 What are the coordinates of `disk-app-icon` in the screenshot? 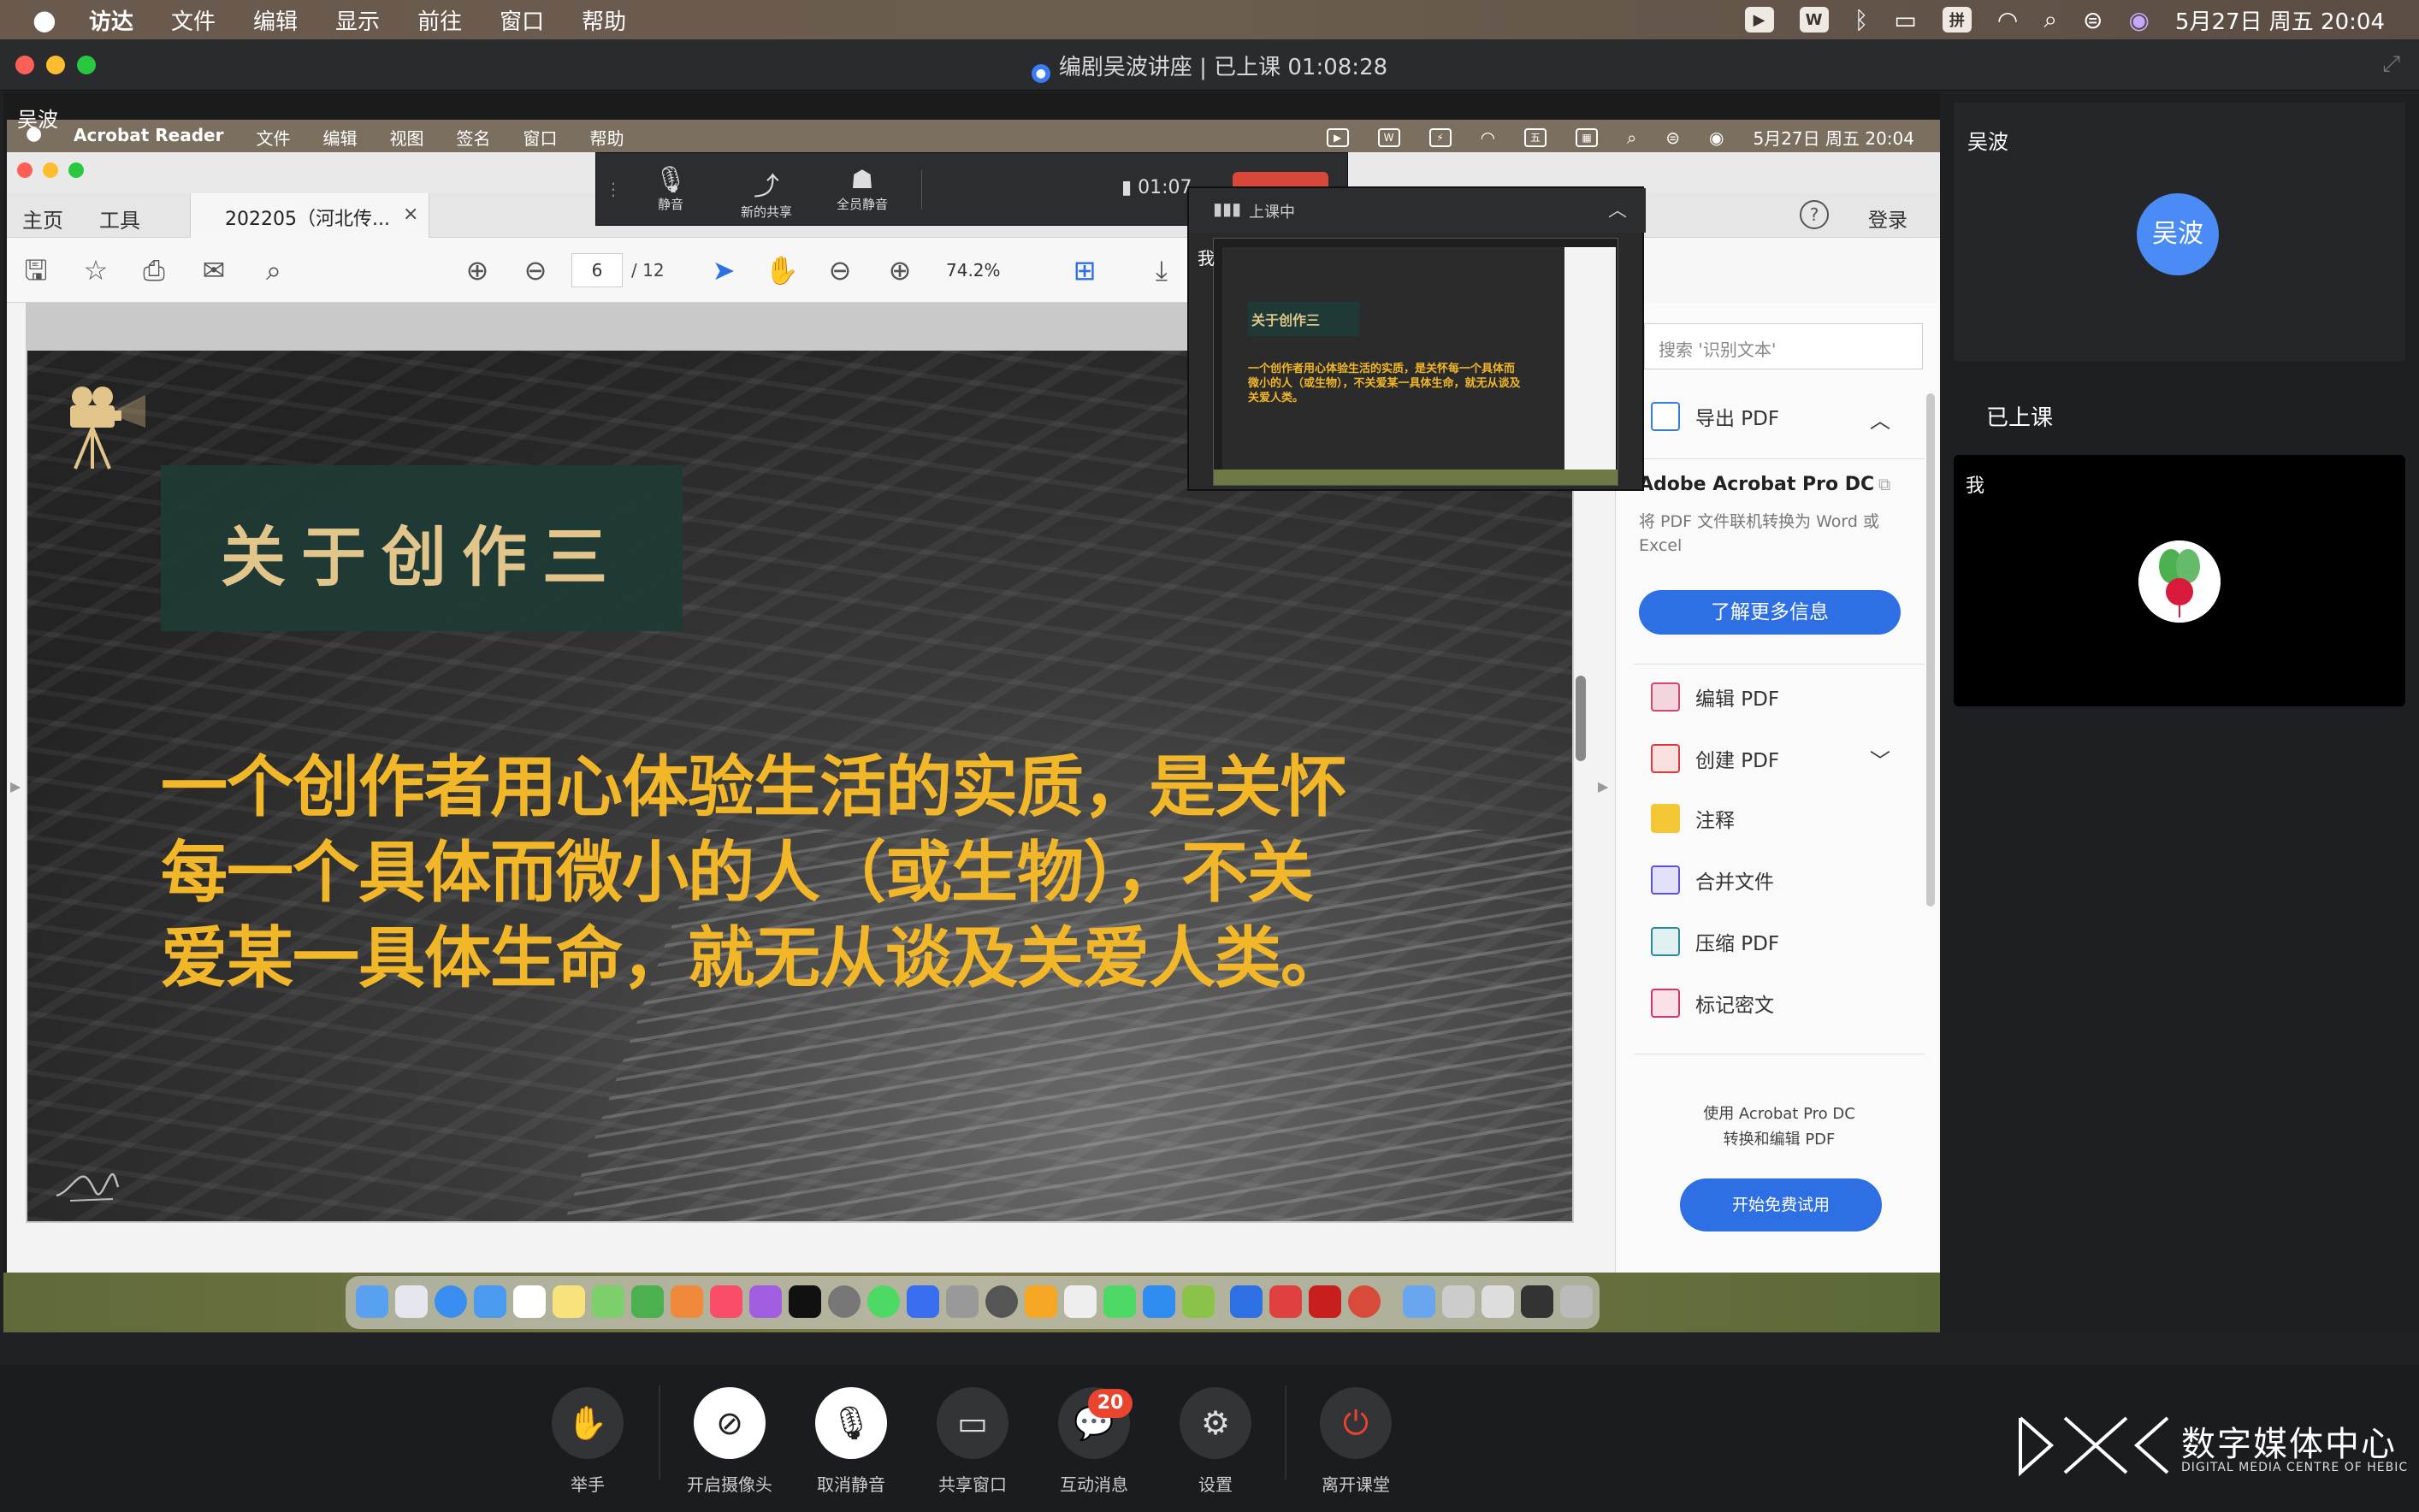 It's located at (1001, 1301).